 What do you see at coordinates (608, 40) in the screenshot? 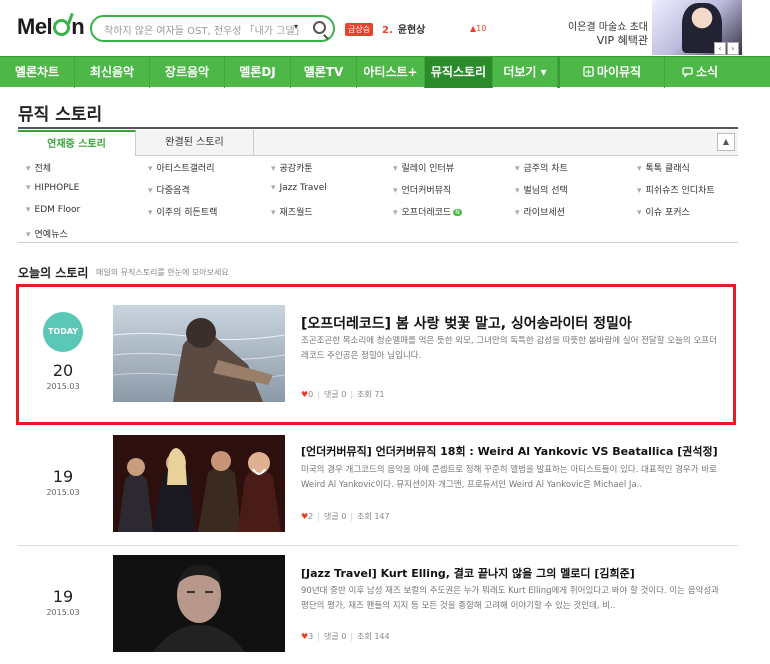
I see `promo-line2: VIP 혜택관` at bounding box center [608, 40].